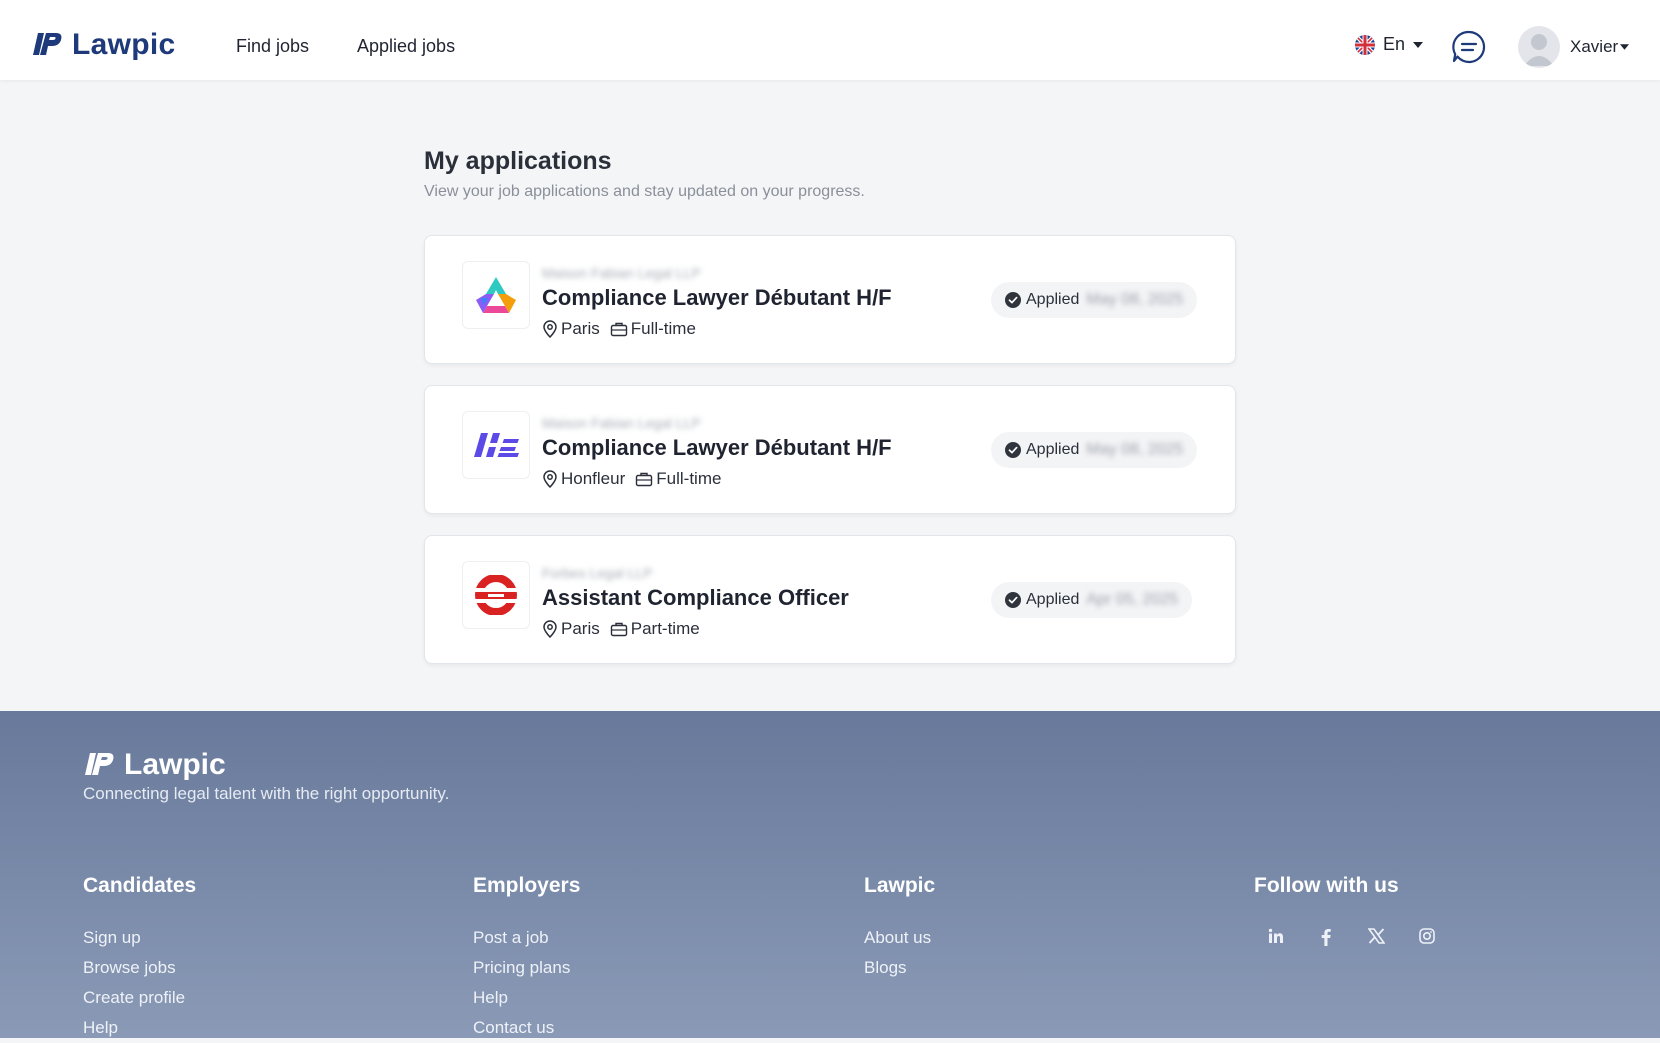 This screenshot has height=1043, width=1660. I want to click on top-navbar: Lawpic Find jobs Applied jobs En Xavier, so click(830, 40).